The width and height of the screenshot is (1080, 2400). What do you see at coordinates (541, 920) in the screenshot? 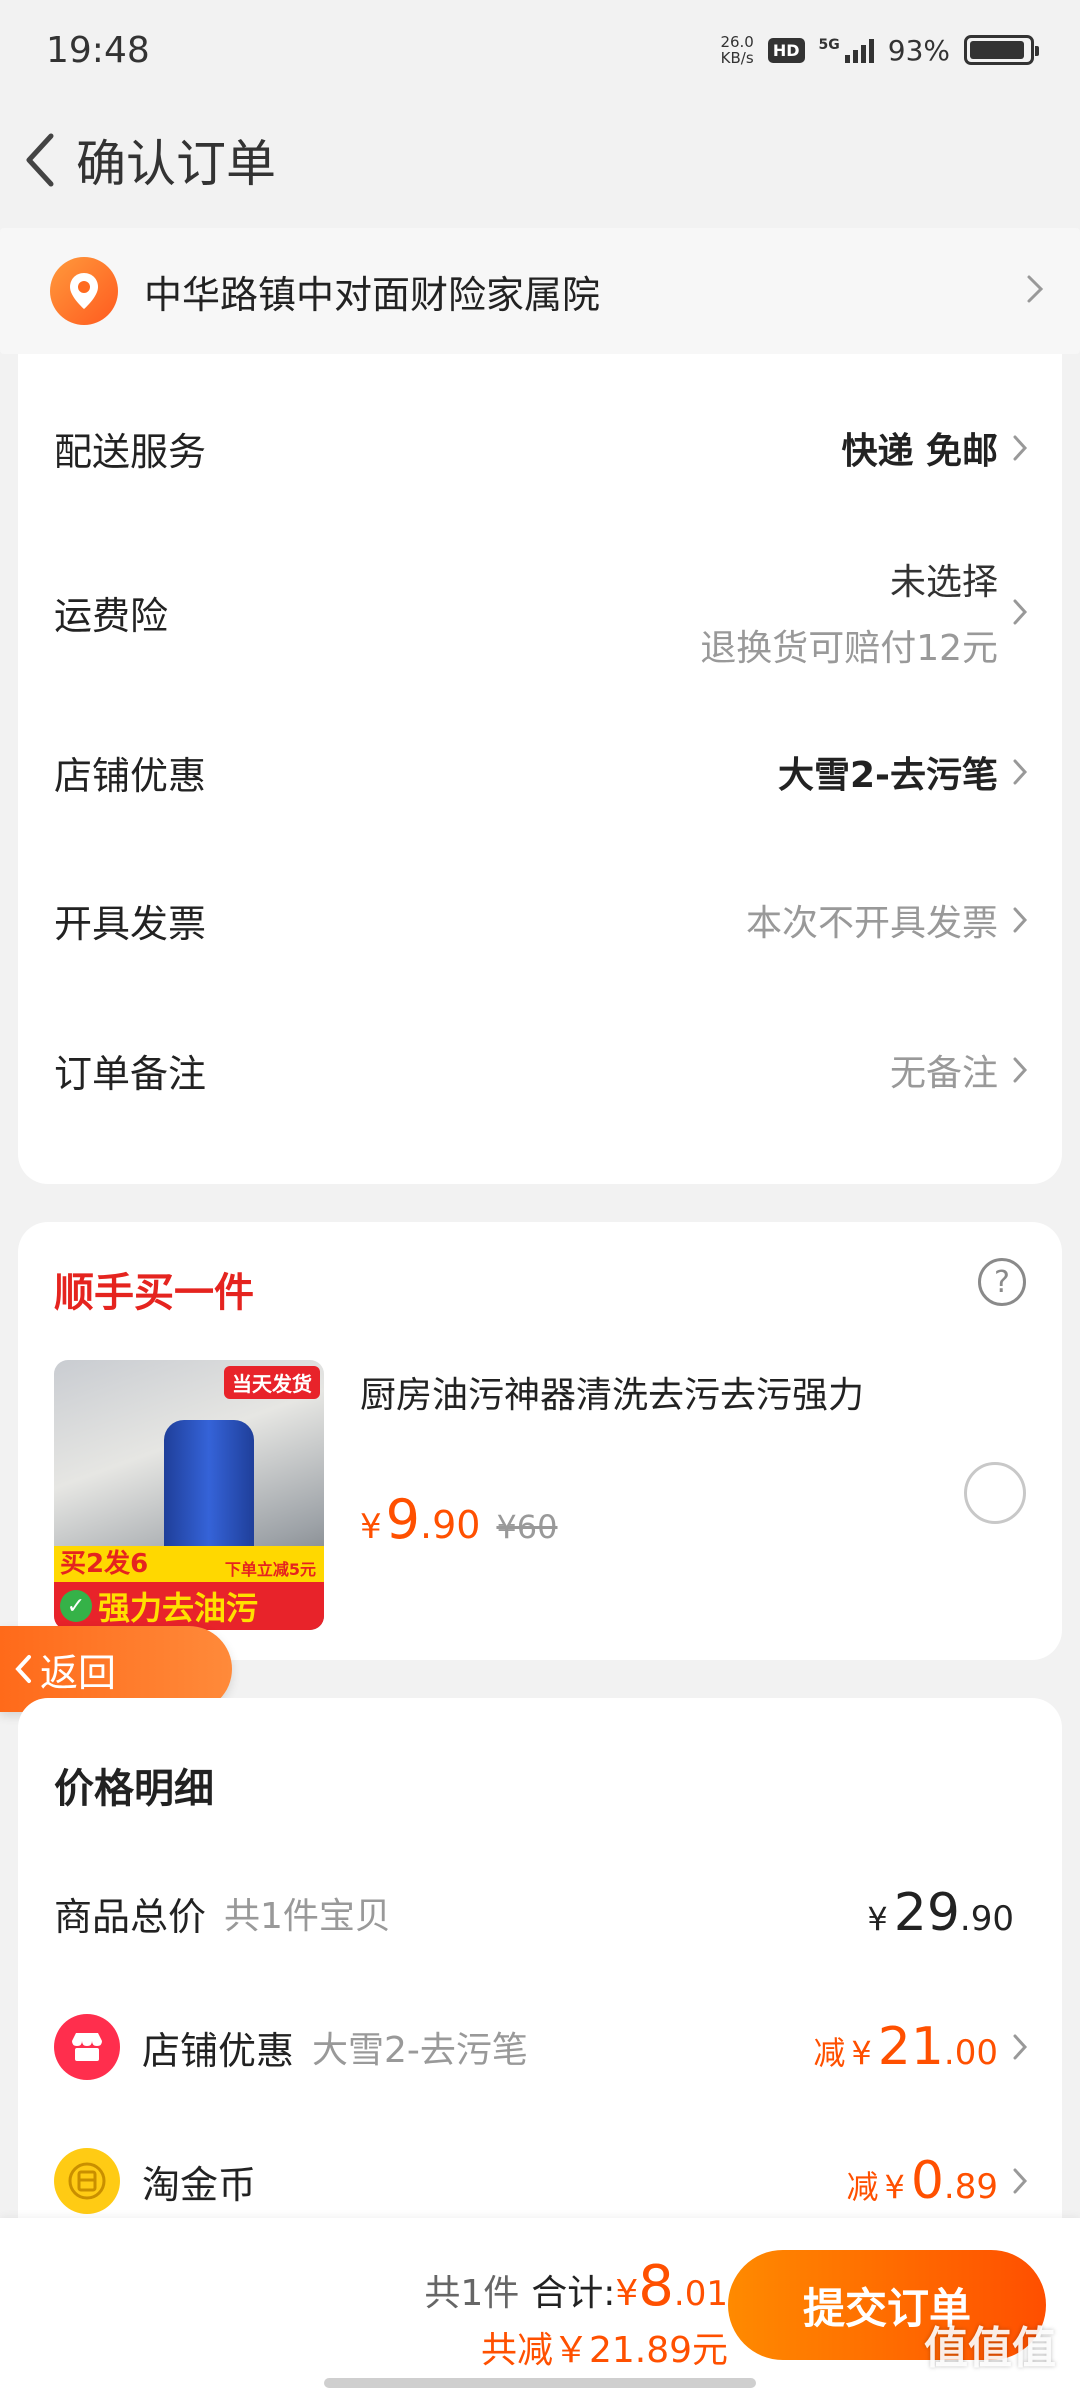
I see `invoice-row: 开具发票 本次不开具发票` at bounding box center [541, 920].